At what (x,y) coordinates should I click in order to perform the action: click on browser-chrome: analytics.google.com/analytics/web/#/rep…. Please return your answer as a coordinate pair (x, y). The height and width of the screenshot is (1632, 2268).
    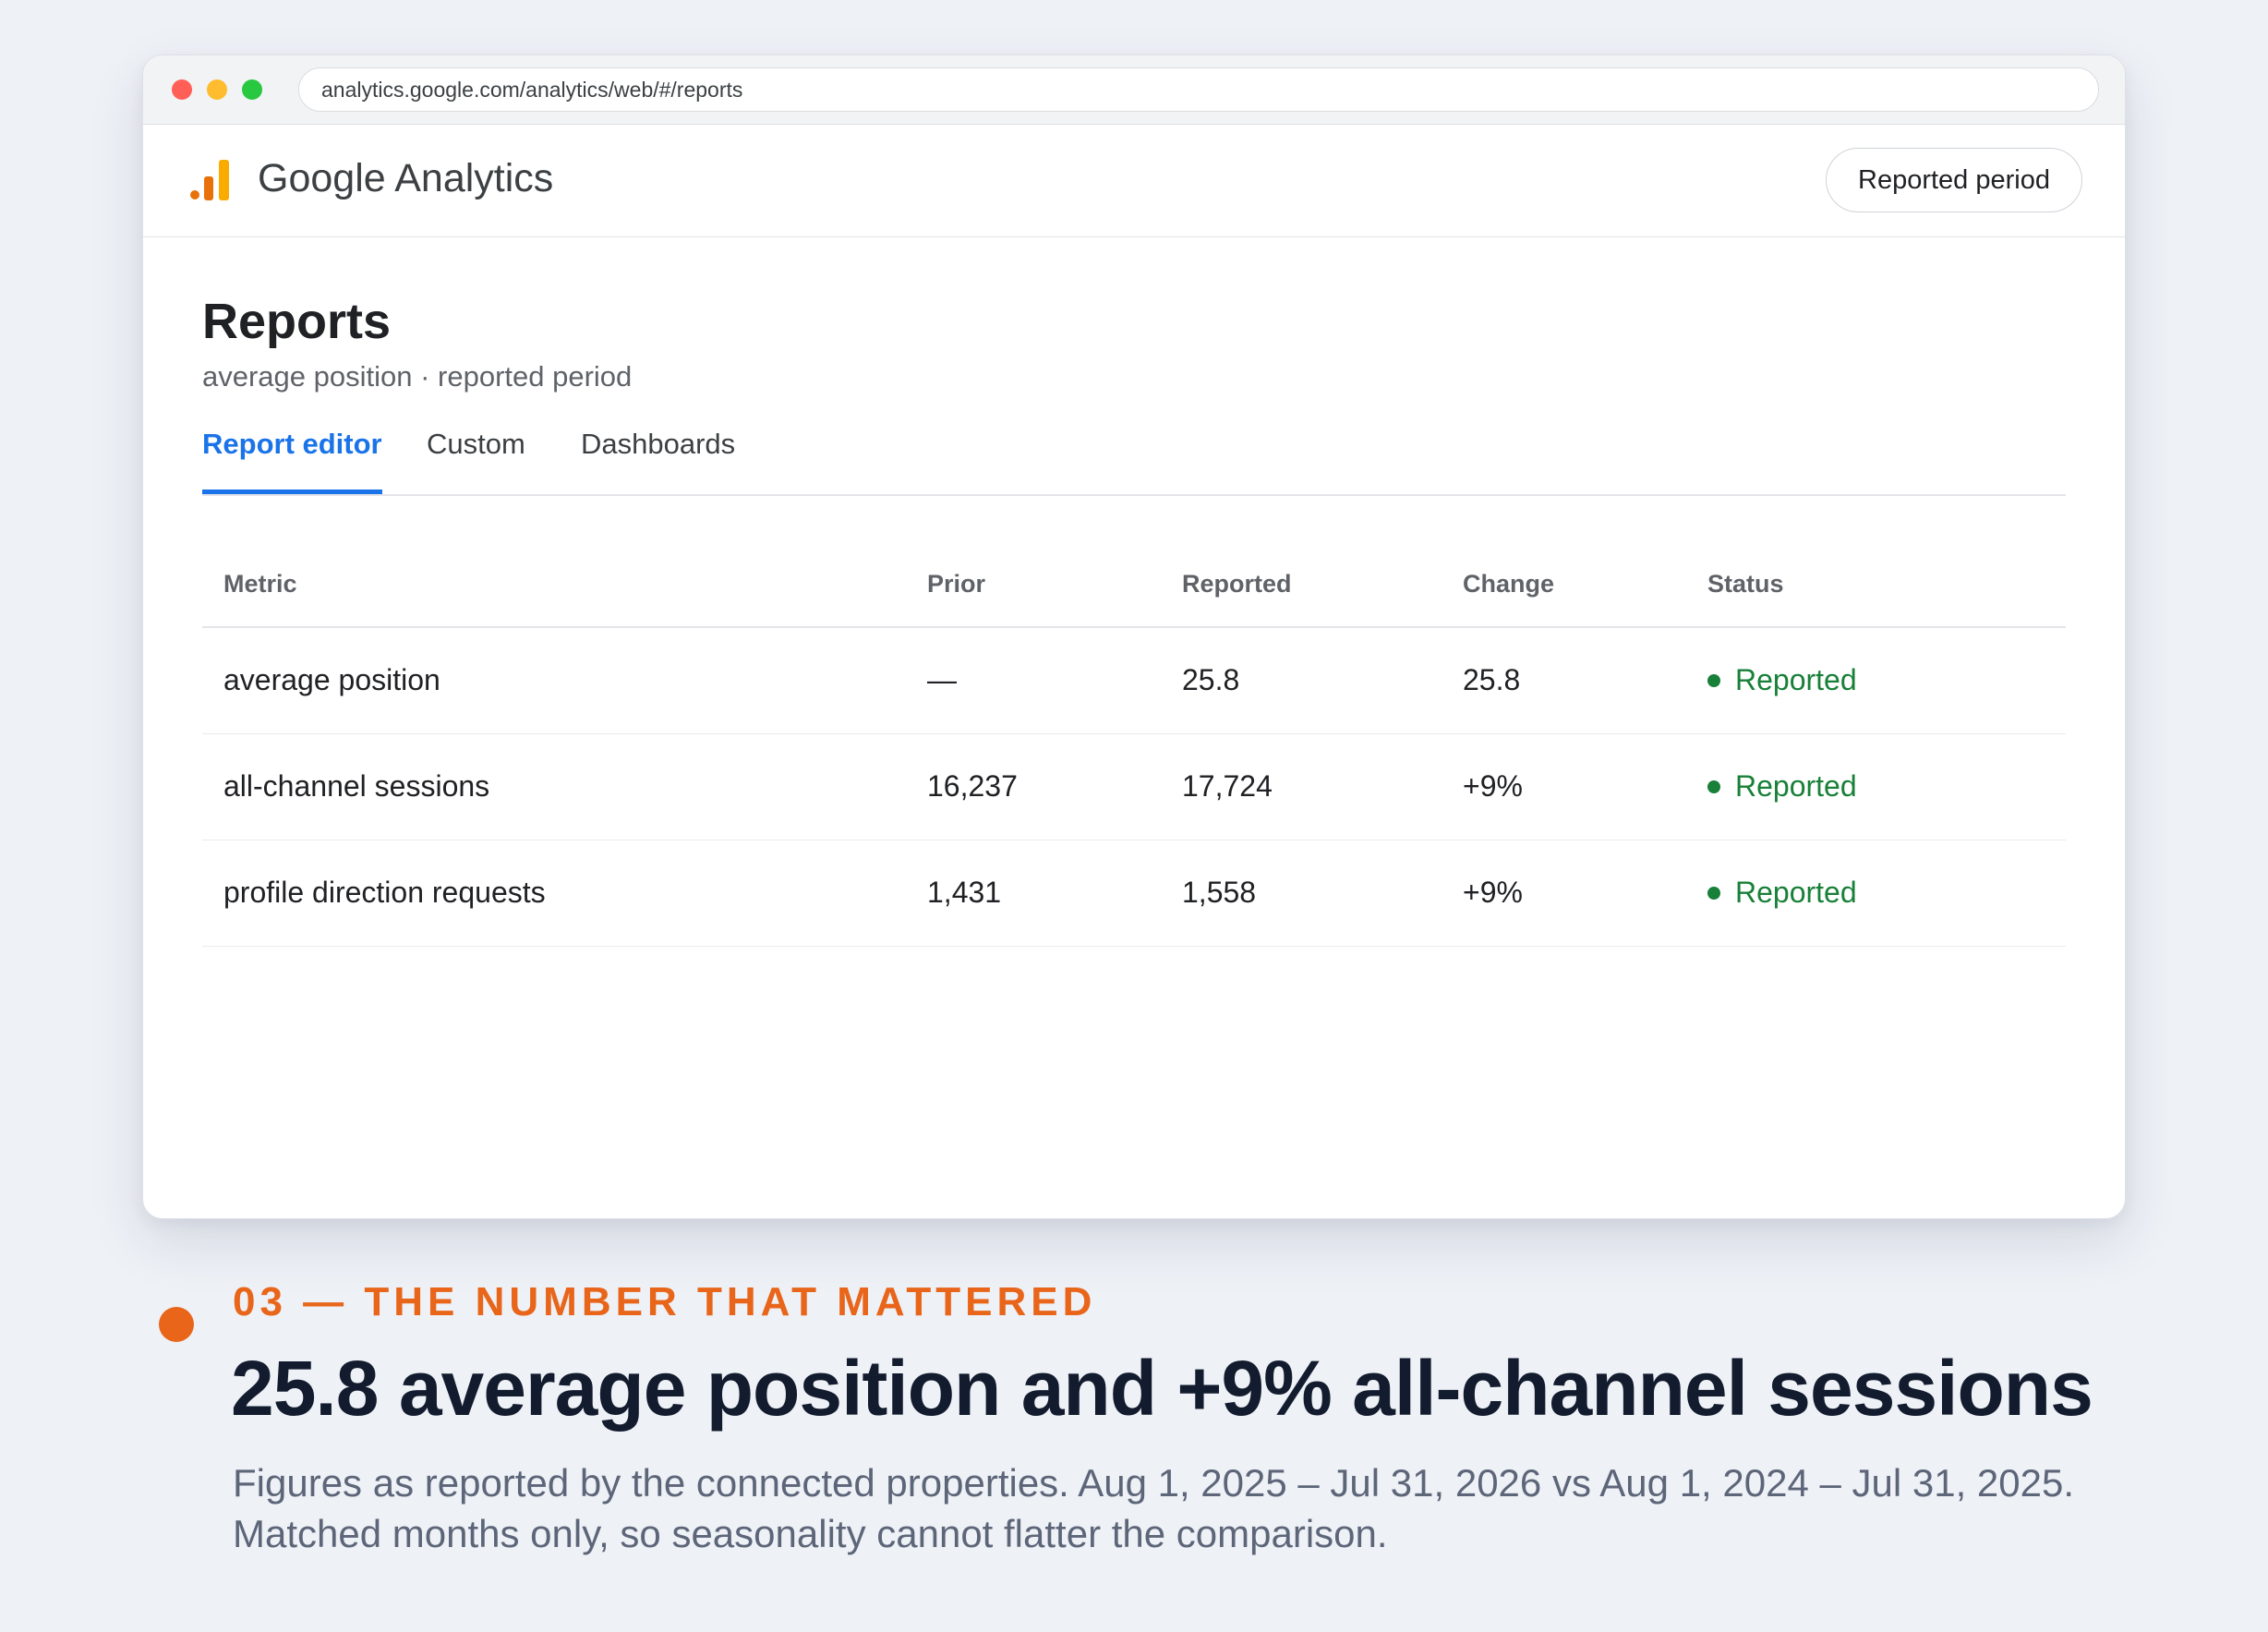
    Looking at the image, I should click on (1134, 90).